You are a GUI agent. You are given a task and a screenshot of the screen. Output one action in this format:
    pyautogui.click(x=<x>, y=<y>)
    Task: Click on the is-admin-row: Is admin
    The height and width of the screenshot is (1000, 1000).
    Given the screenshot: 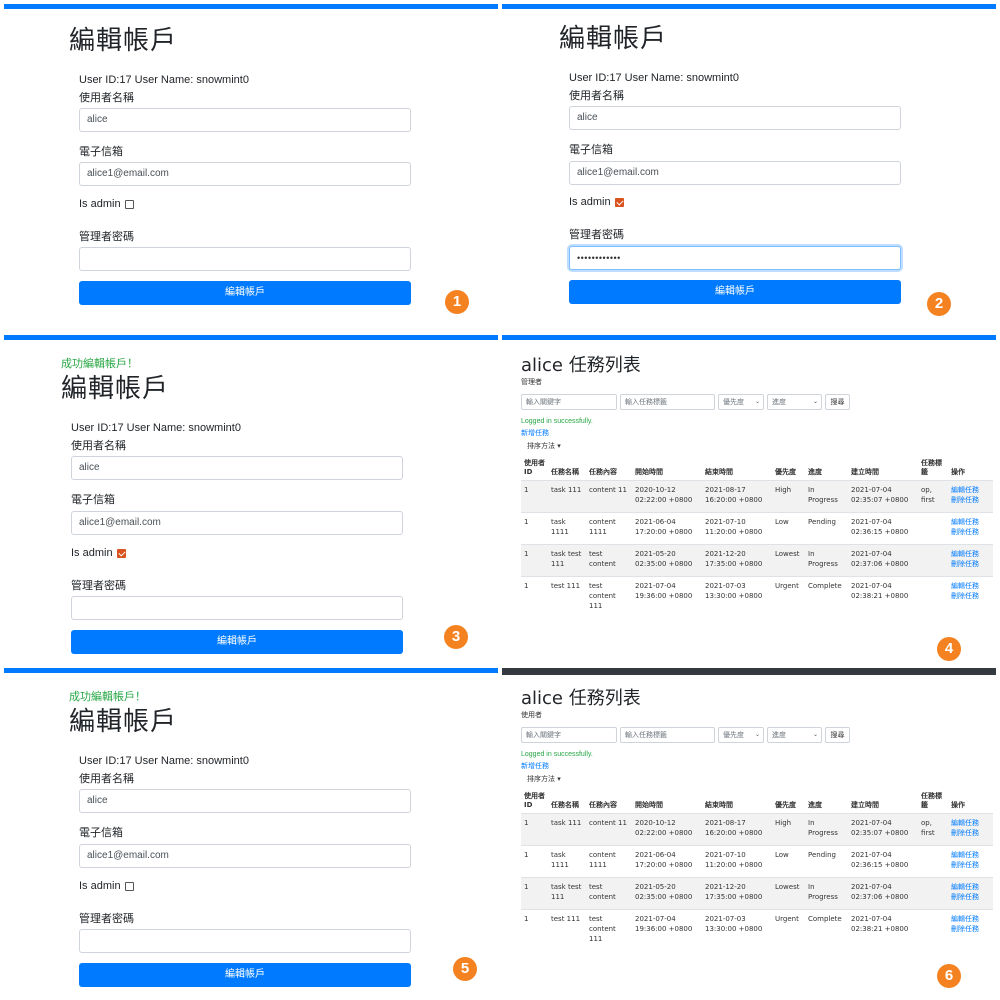 What is the action you would take?
    pyautogui.click(x=106, y=204)
    